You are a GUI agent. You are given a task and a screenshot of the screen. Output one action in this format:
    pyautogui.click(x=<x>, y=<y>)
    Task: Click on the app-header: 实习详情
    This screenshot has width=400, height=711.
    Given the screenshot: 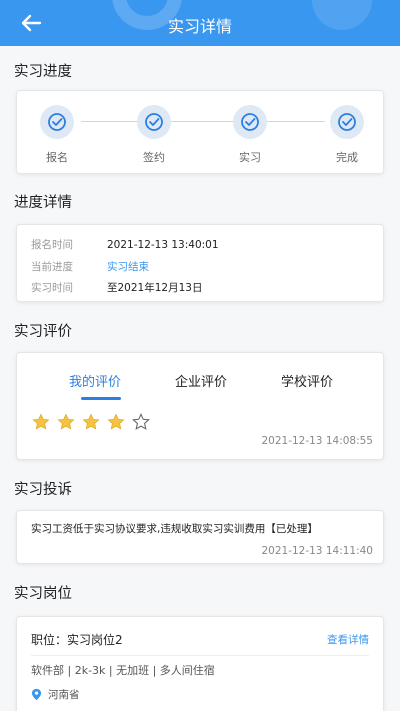 What is the action you would take?
    pyautogui.click(x=200, y=23)
    